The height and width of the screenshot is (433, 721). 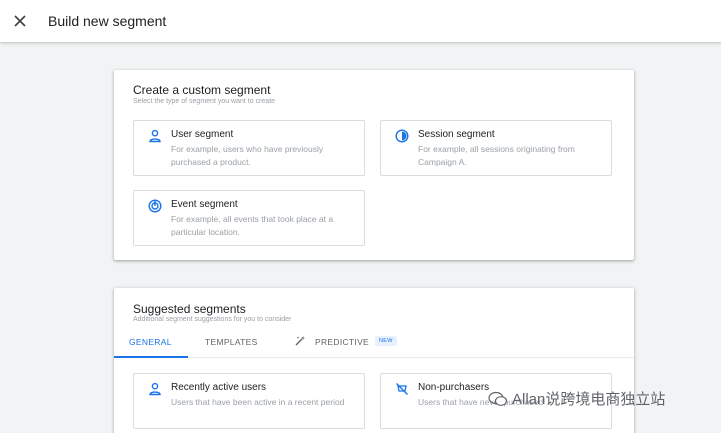 I want to click on tab-general: GENERAL, so click(x=150, y=342).